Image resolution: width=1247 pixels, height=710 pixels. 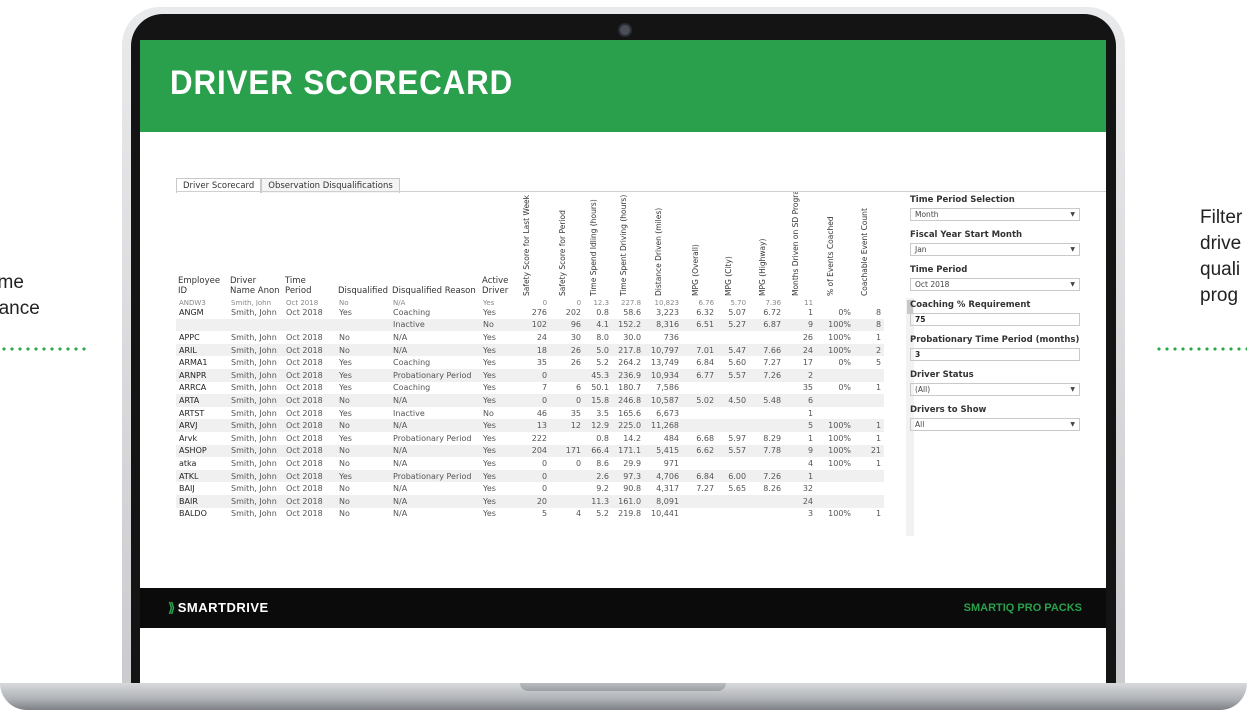 I want to click on table-cell: 5.07, so click(x=733, y=312).